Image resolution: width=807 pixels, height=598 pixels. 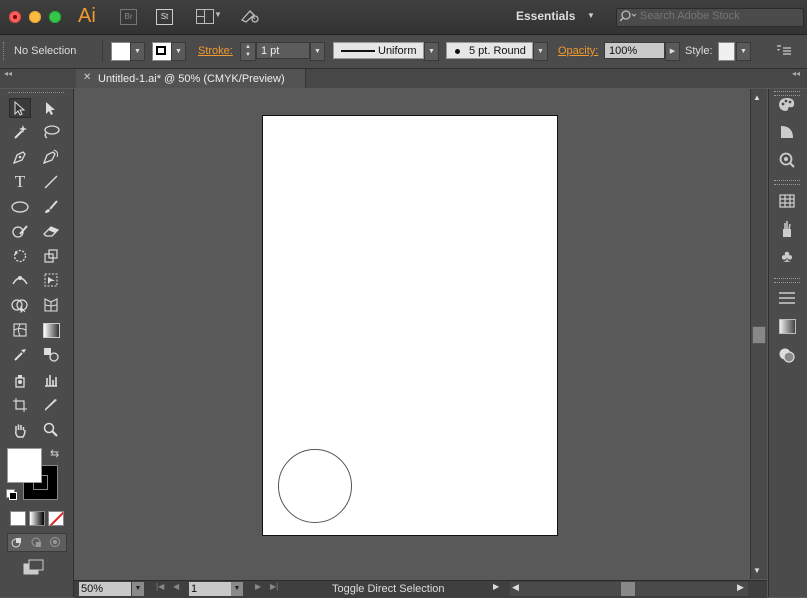 I want to click on stroke-color-swatch, so click(x=162, y=51).